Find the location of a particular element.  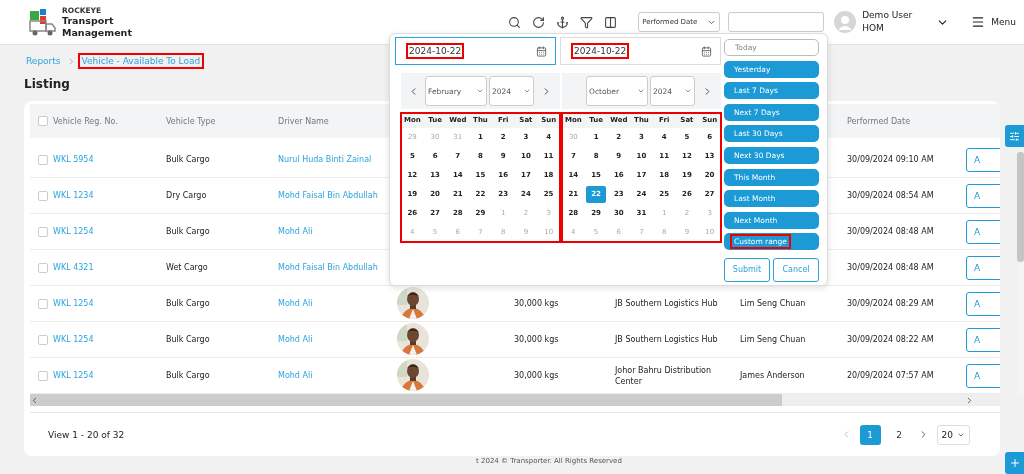

add-button is located at coordinates (1014, 463).